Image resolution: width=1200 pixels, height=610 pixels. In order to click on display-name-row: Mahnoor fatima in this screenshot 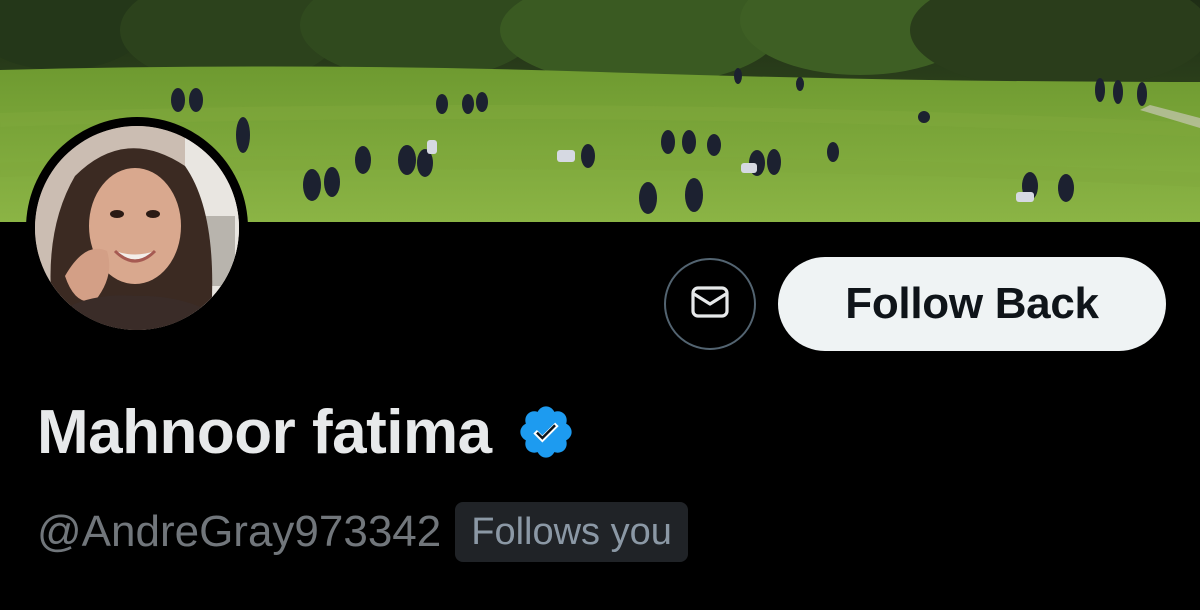, I will do `click(307, 432)`.